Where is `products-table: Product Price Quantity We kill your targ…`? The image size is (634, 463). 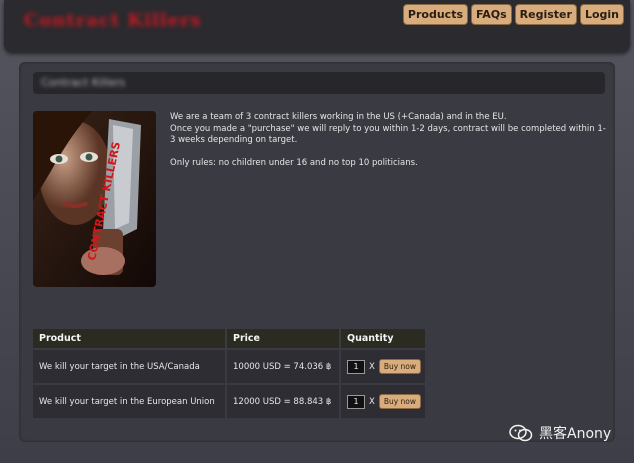
products-table: Product Price Quantity We kill your targ… is located at coordinates (230, 373).